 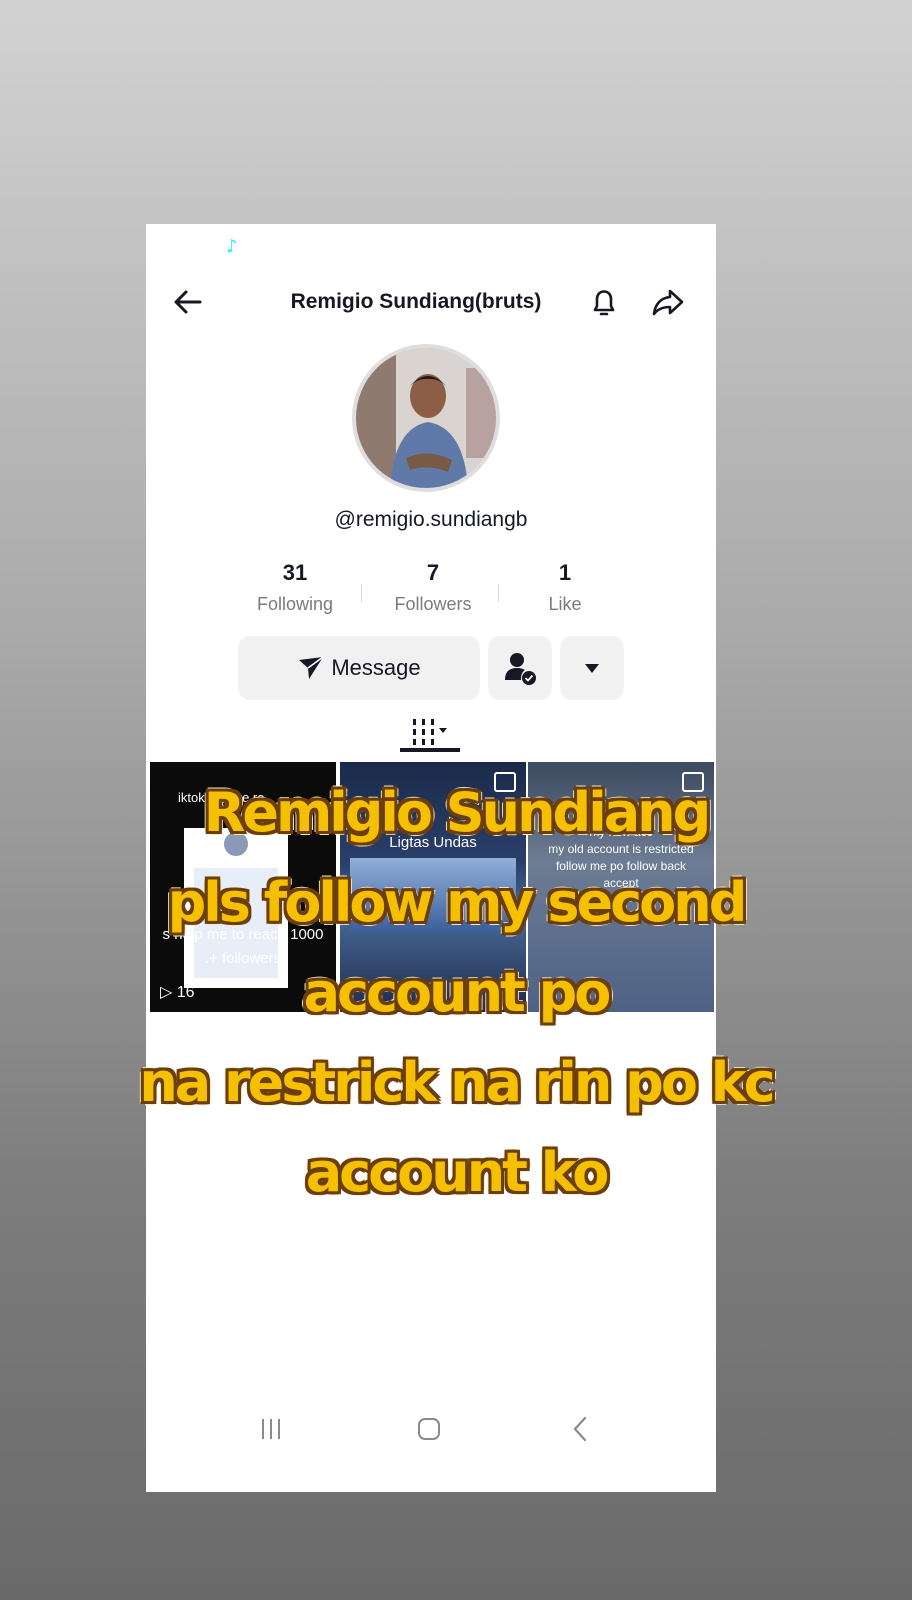 What do you see at coordinates (457, 812) in the screenshot?
I see `caption-line: Remigio Sundiang` at bounding box center [457, 812].